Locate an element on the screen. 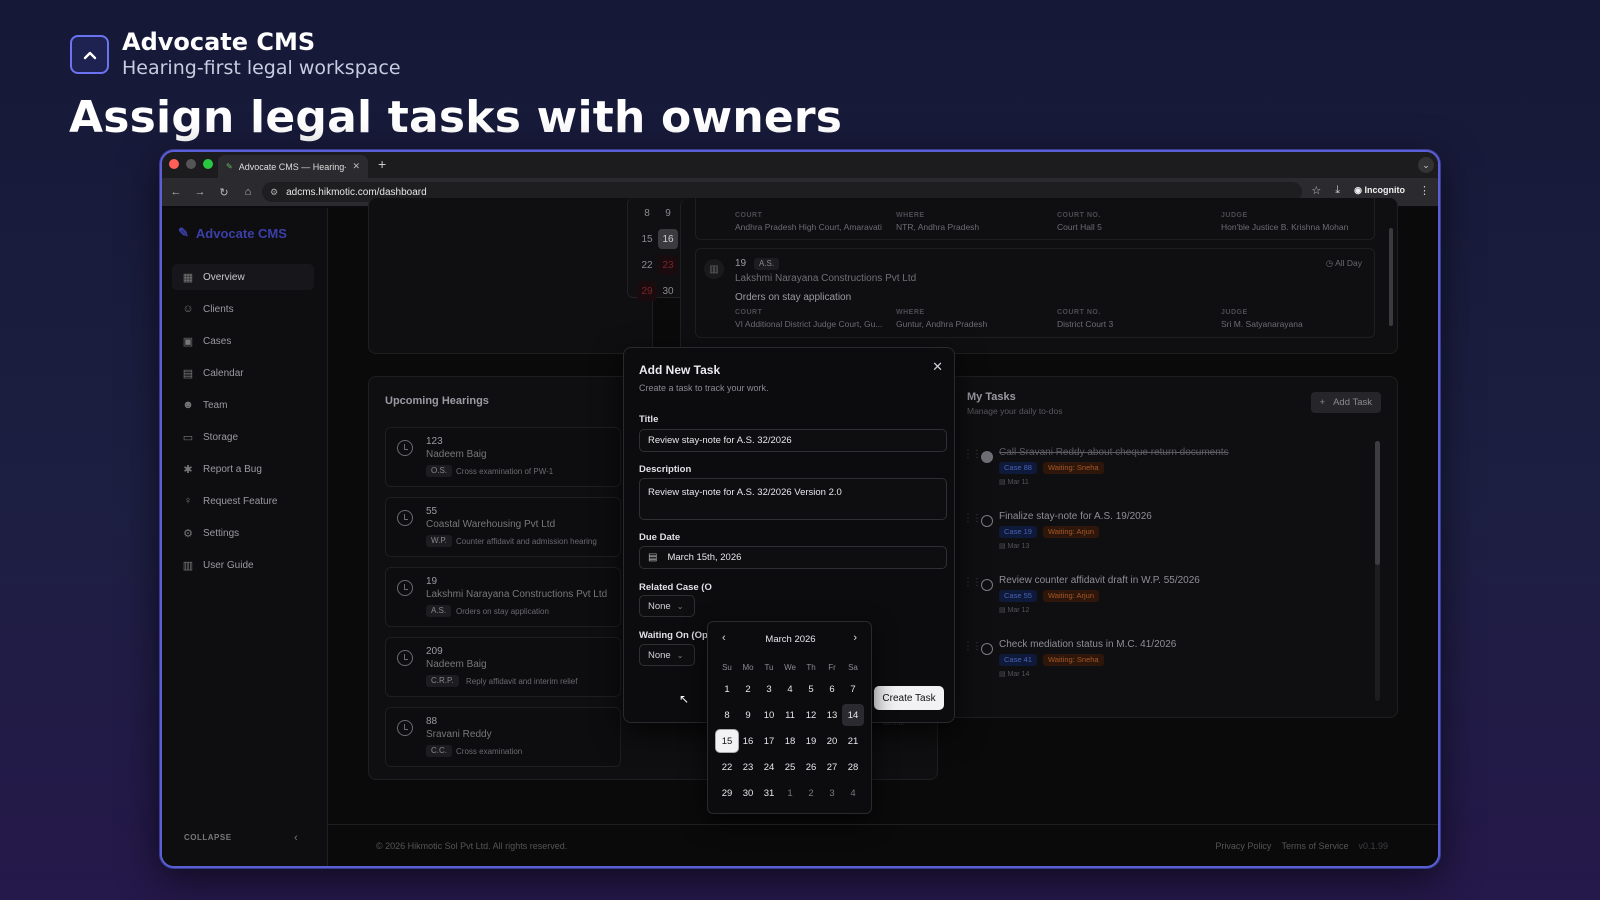 The height and width of the screenshot is (900, 1600). date-picker-day: 14 is located at coordinates (853, 715).